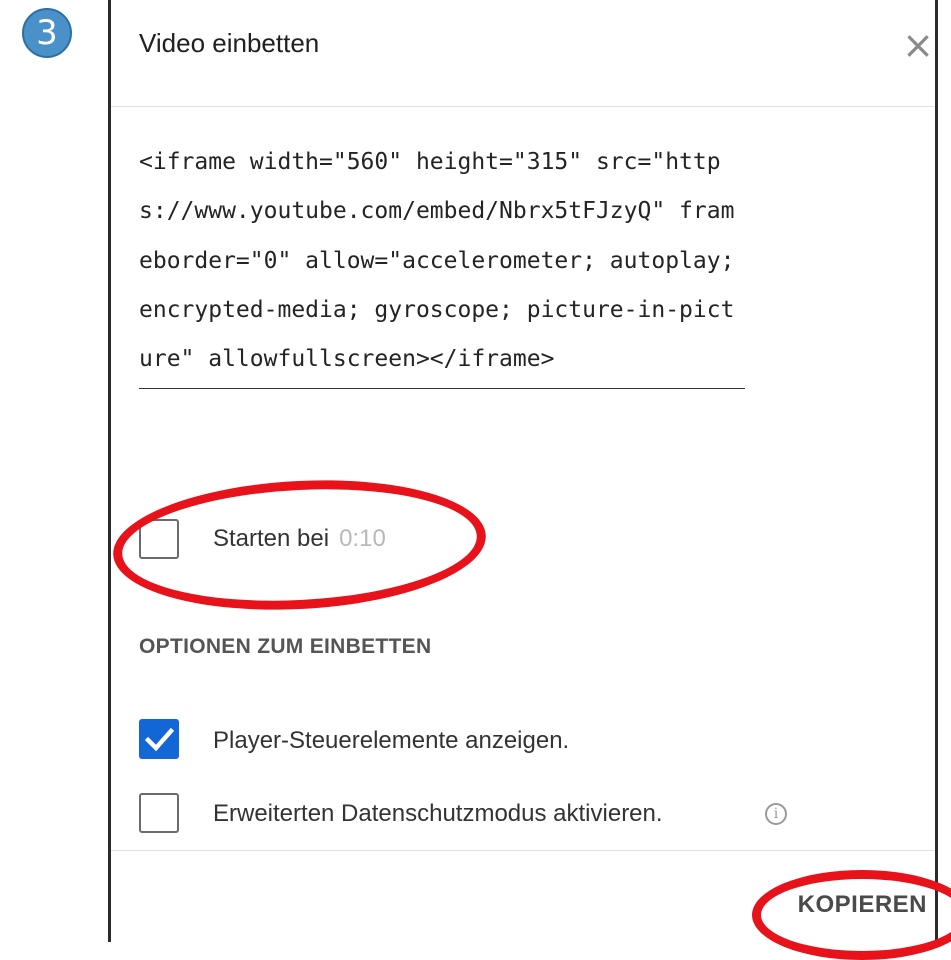 This screenshot has width=951, height=960. What do you see at coordinates (271, 538) in the screenshot?
I see `start-at-text: Starten bei` at bounding box center [271, 538].